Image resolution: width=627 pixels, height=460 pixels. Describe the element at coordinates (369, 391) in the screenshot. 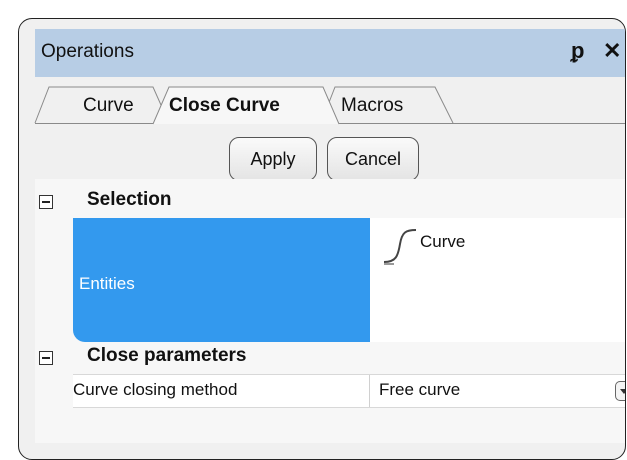

I see `column-separator` at that location.